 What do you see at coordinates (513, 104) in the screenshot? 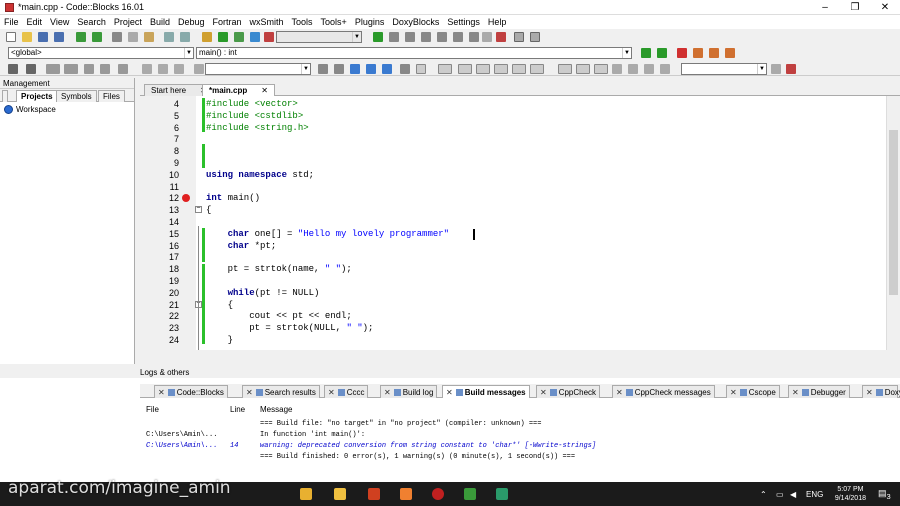
I see `code-line: 4 #include <vector>` at bounding box center [513, 104].